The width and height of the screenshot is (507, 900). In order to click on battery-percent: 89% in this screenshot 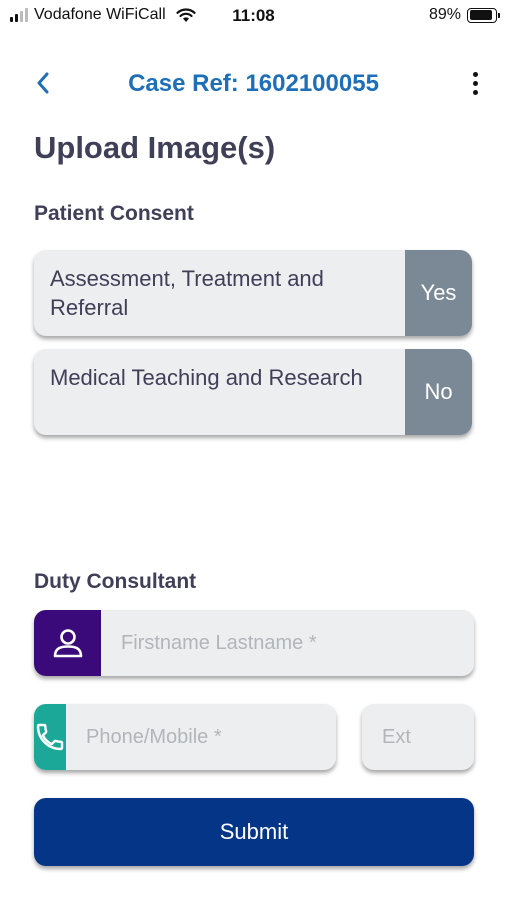, I will do `click(444, 14)`.